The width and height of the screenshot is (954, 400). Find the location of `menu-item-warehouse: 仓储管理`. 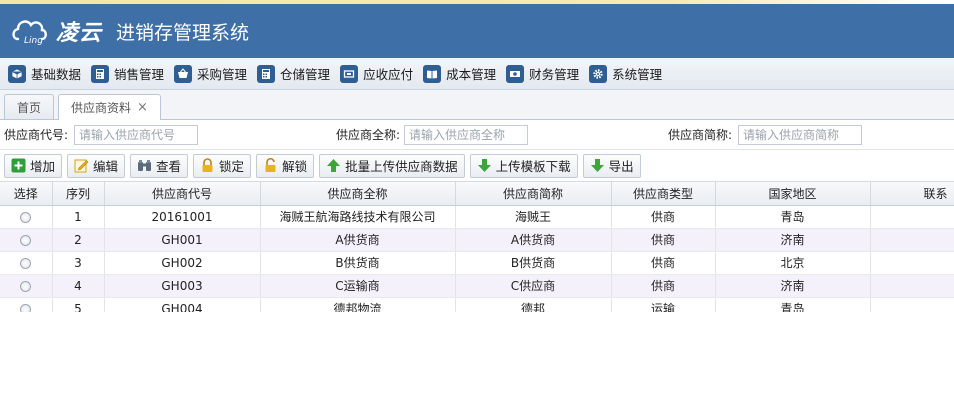

menu-item-warehouse: 仓储管理 is located at coordinates (293, 74).